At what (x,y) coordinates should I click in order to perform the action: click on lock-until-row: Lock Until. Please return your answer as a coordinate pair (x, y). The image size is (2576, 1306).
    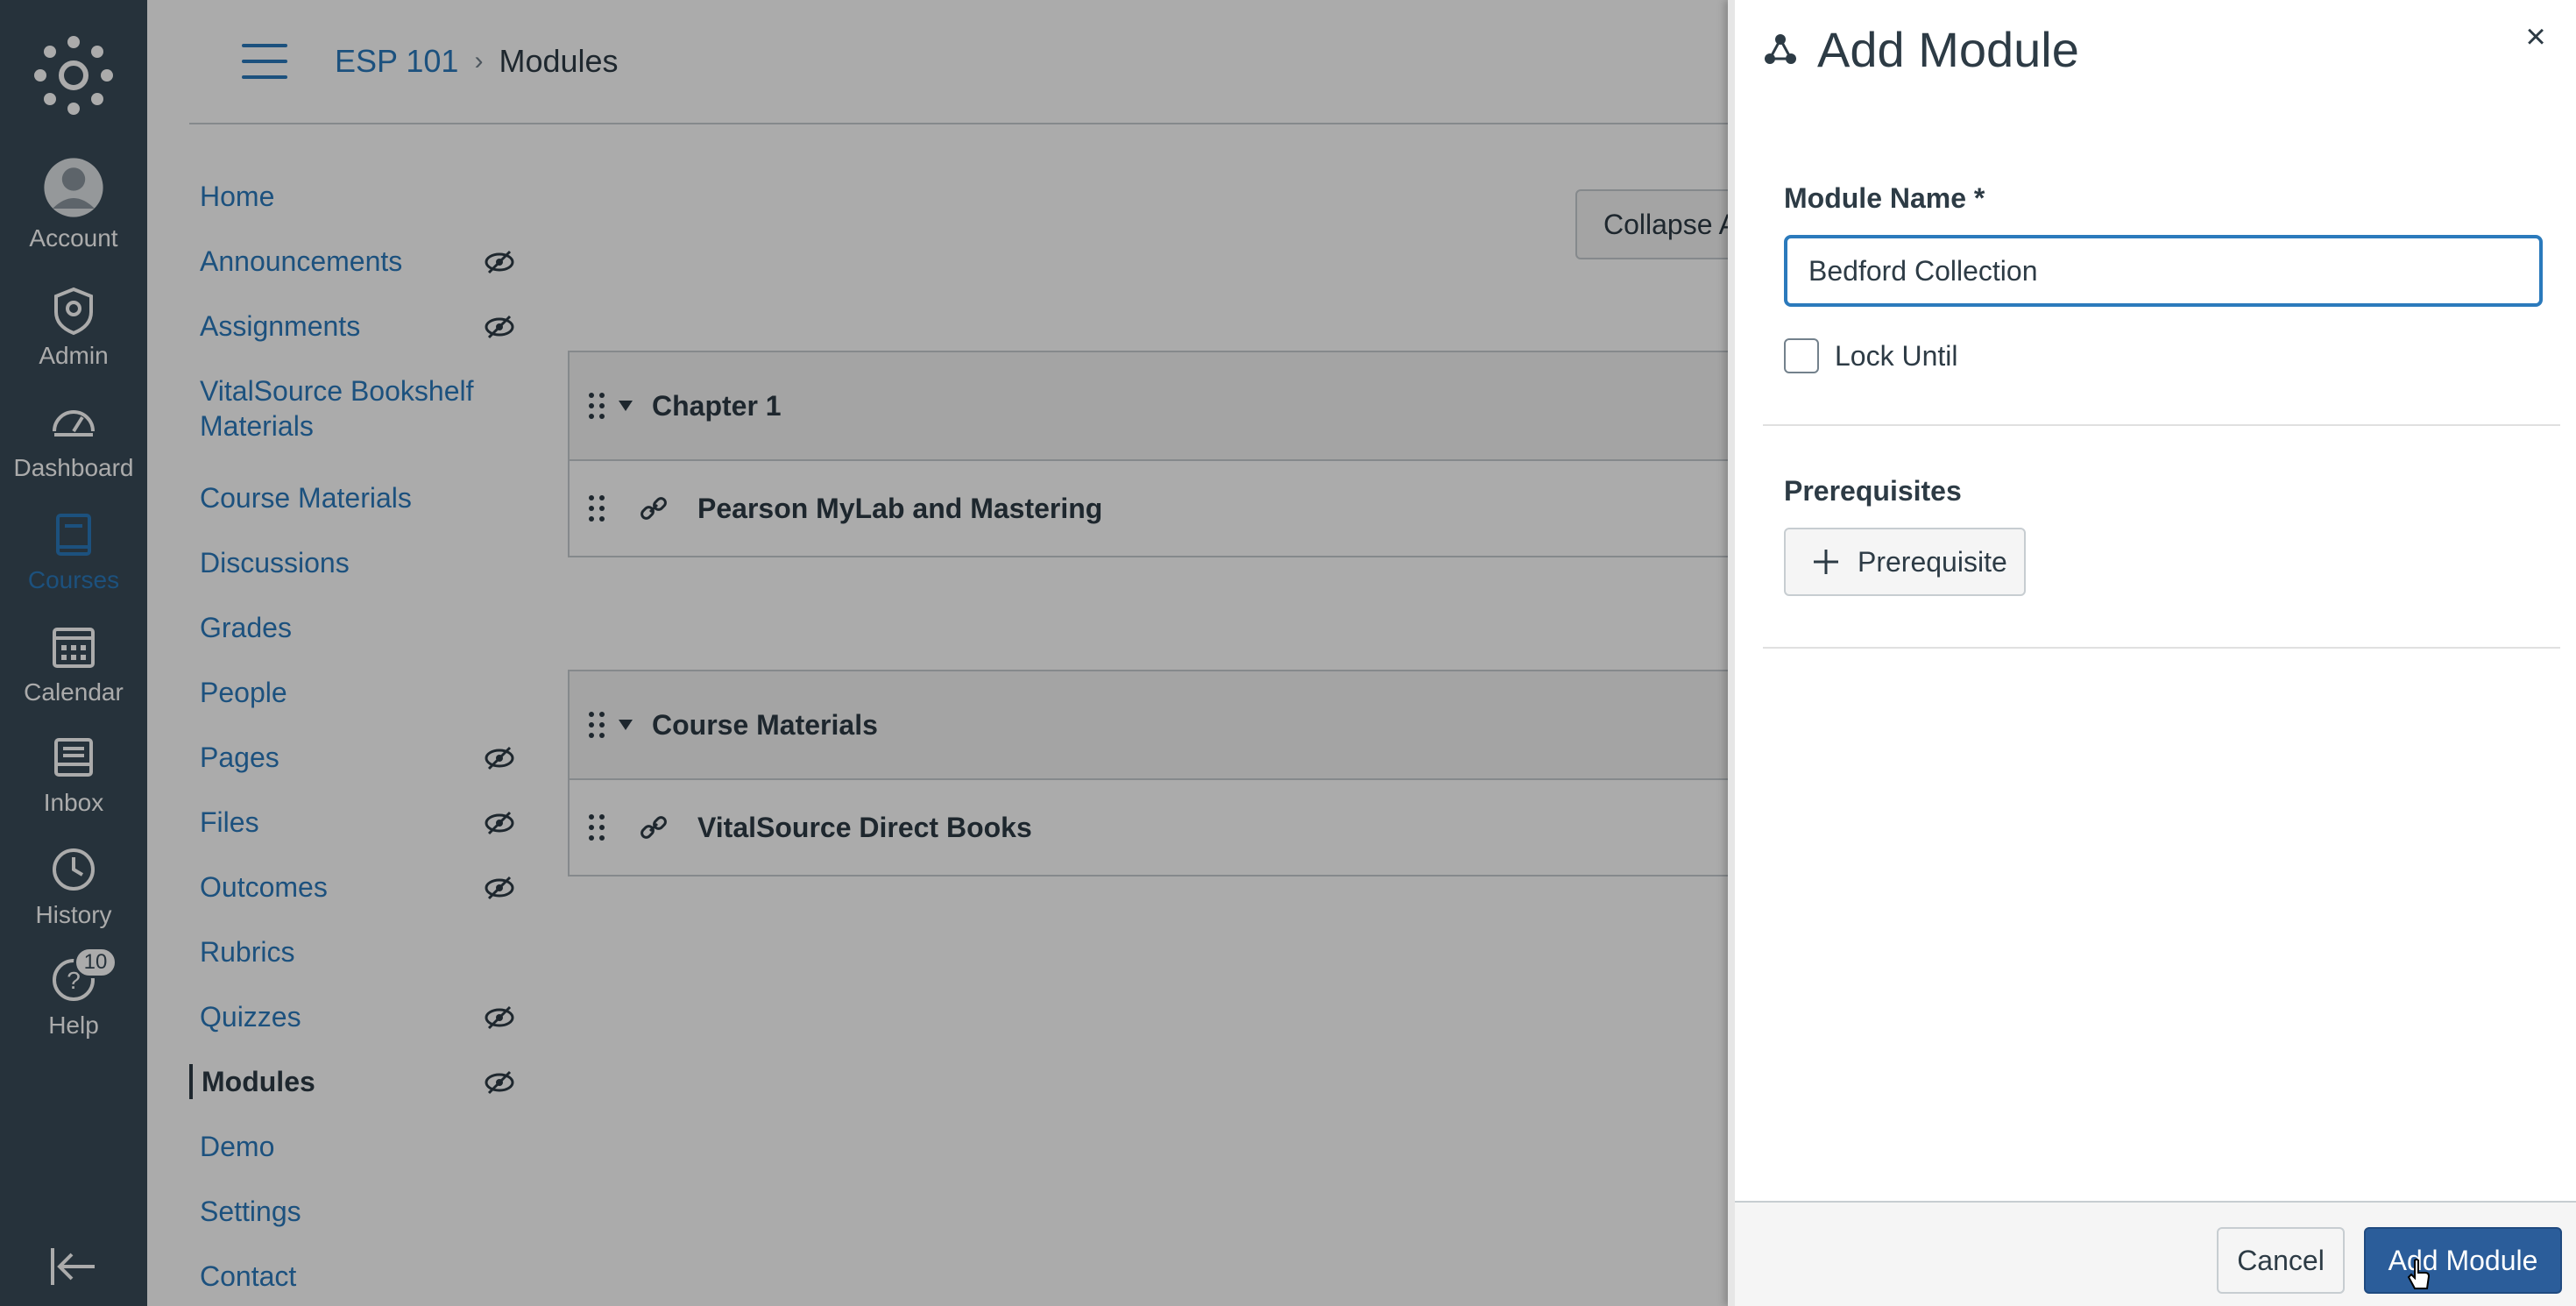
    Looking at the image, I should click on (1871, 355).